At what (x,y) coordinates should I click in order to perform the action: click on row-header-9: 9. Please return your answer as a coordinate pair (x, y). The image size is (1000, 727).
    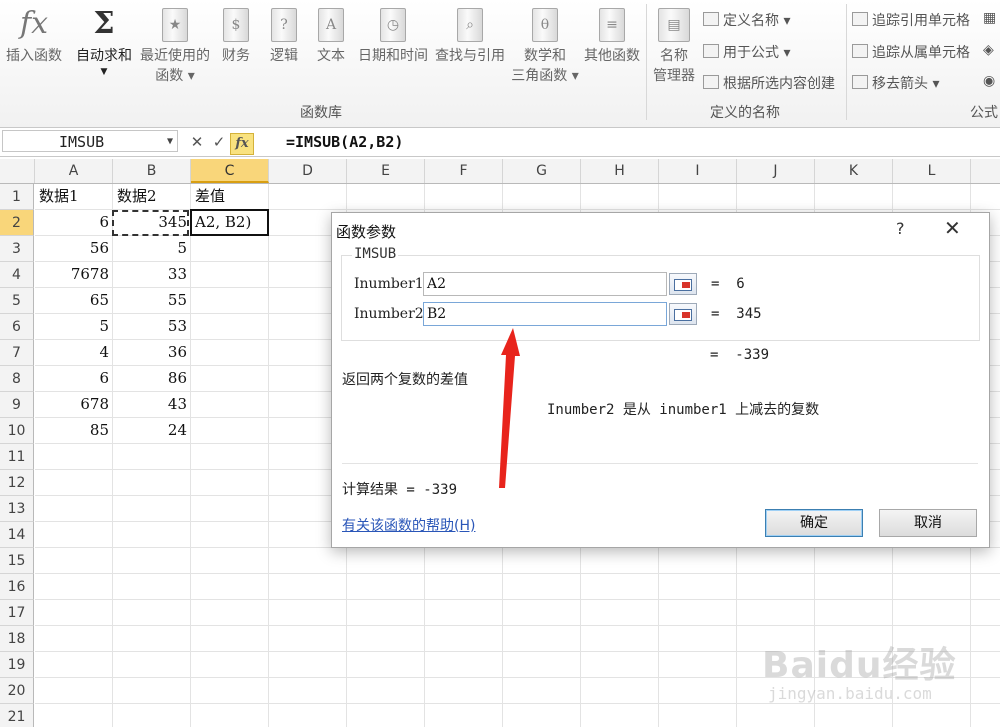
    Looking at the image, I should click on (17, 405).